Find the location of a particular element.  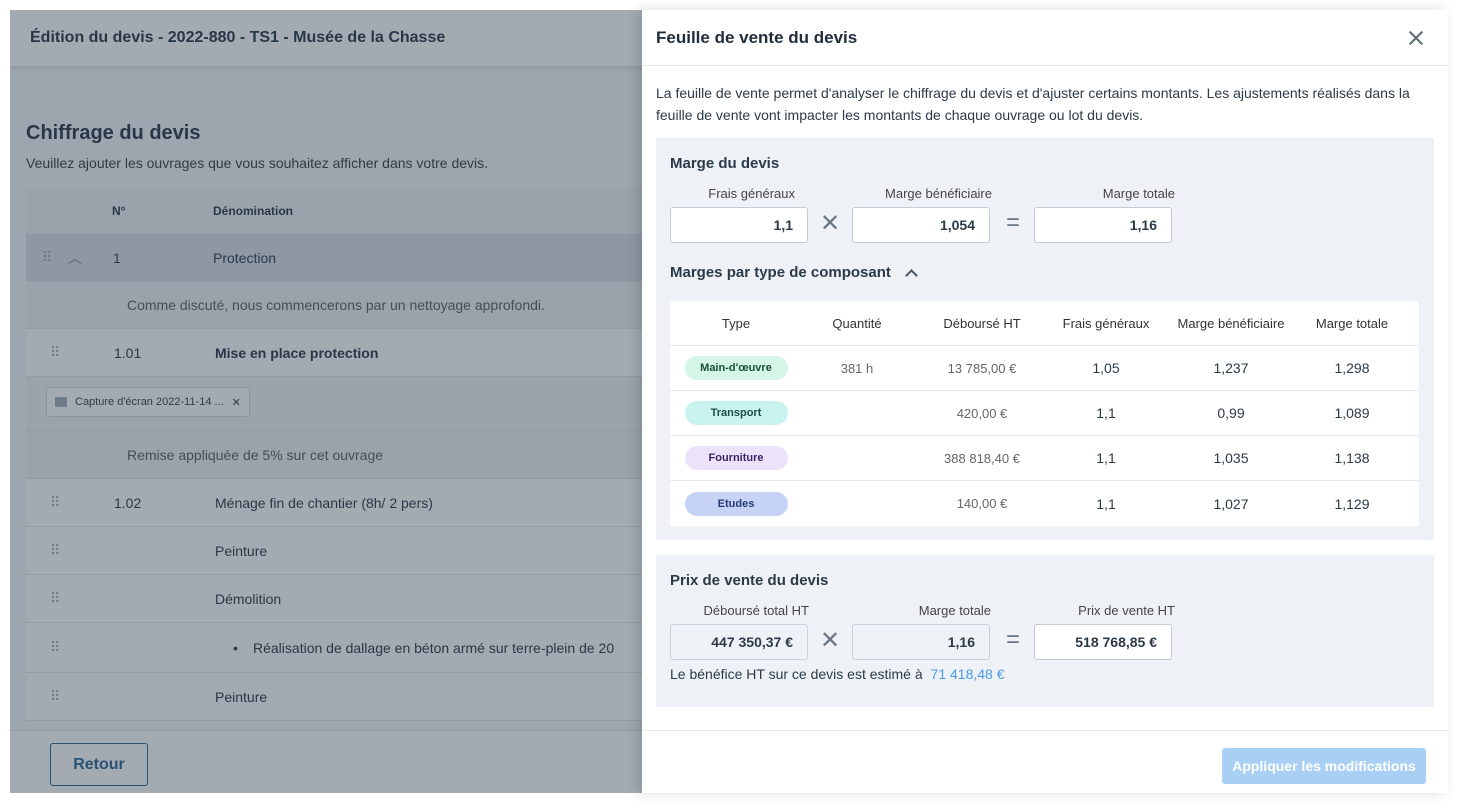

composant-section-title: Marges par type de composant is located at coordinates (780, 272).